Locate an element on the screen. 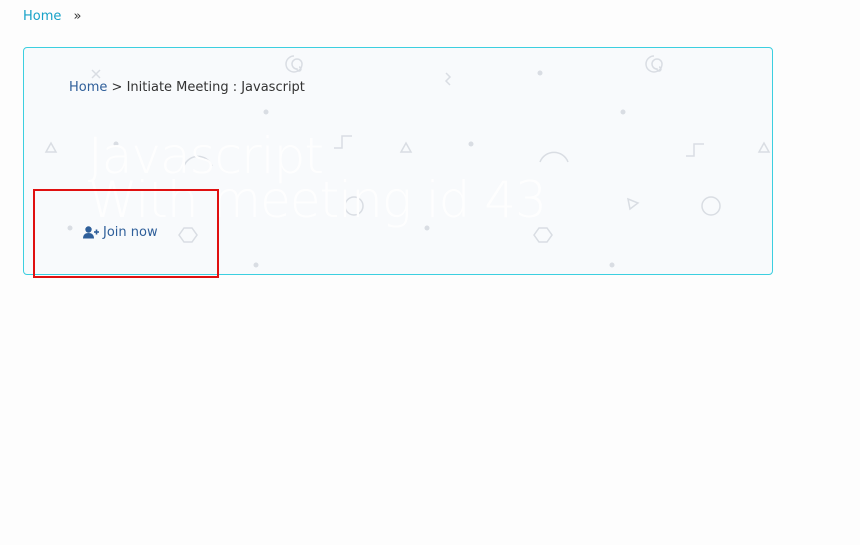 This screenshot has width=860, height=545. page-title: Javascript With meeting id 43 is located at coordinates (317, 180).